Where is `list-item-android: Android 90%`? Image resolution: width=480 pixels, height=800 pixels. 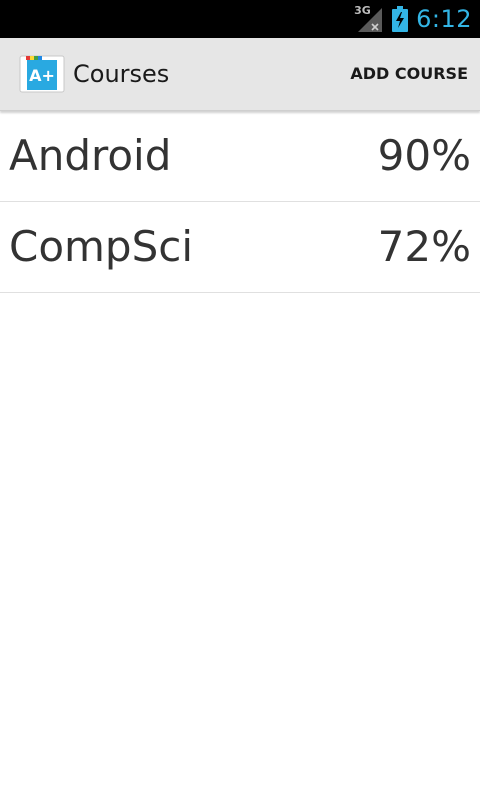
list-item-android: Android 90% is located at coordinates (240, 156).